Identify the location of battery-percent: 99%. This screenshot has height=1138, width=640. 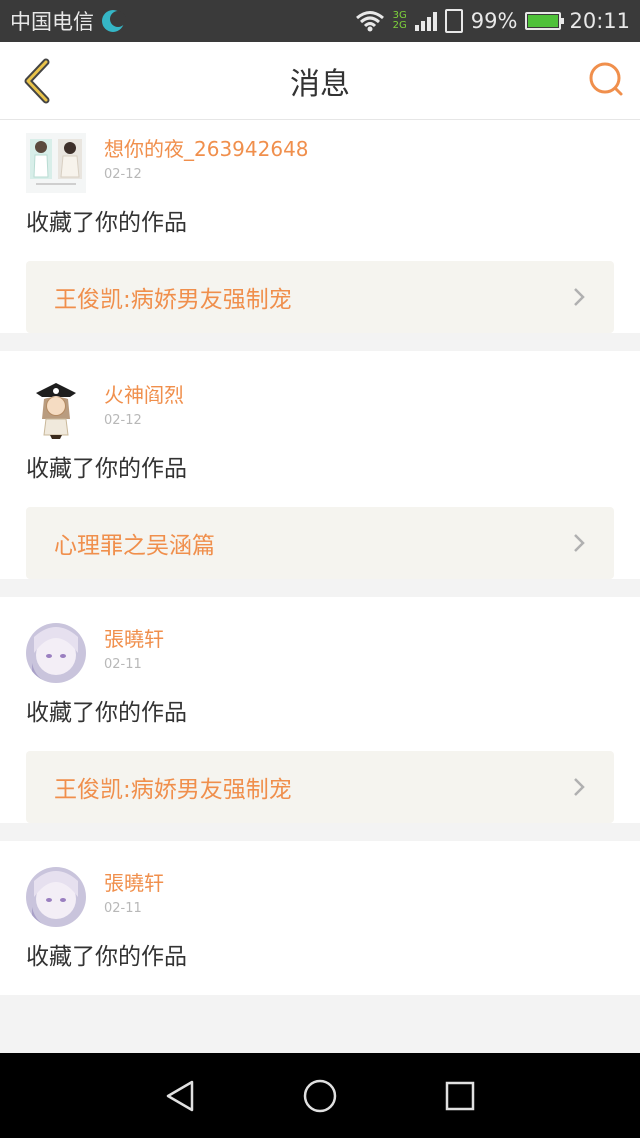
(494, 21).